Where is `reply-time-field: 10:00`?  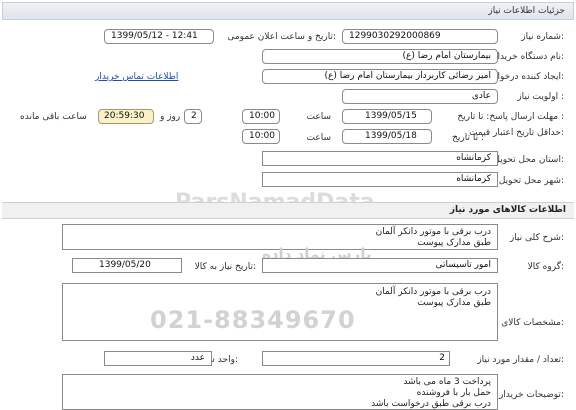 reply-time-field: 10:00 is located at coordinates (261, 116).